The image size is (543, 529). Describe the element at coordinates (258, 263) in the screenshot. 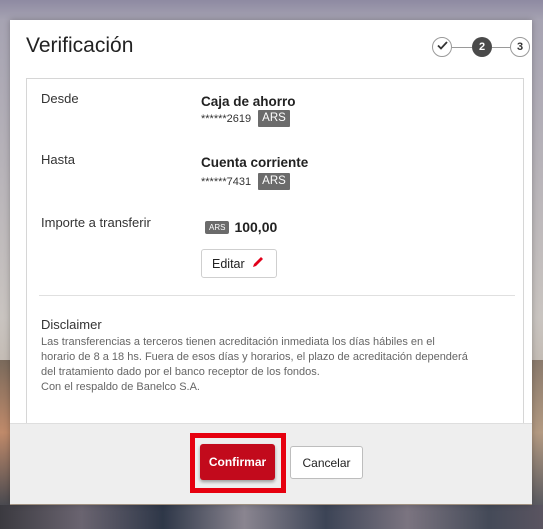

I see `pencil-icon` at that location.